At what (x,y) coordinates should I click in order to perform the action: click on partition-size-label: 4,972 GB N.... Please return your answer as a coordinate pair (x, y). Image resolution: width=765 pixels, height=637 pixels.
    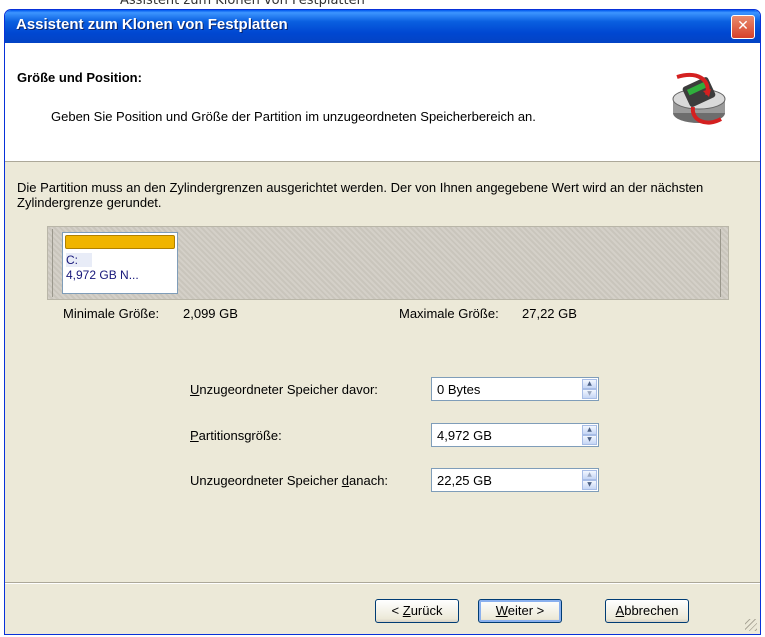
    Looking at the image, I should click on (102, 275).